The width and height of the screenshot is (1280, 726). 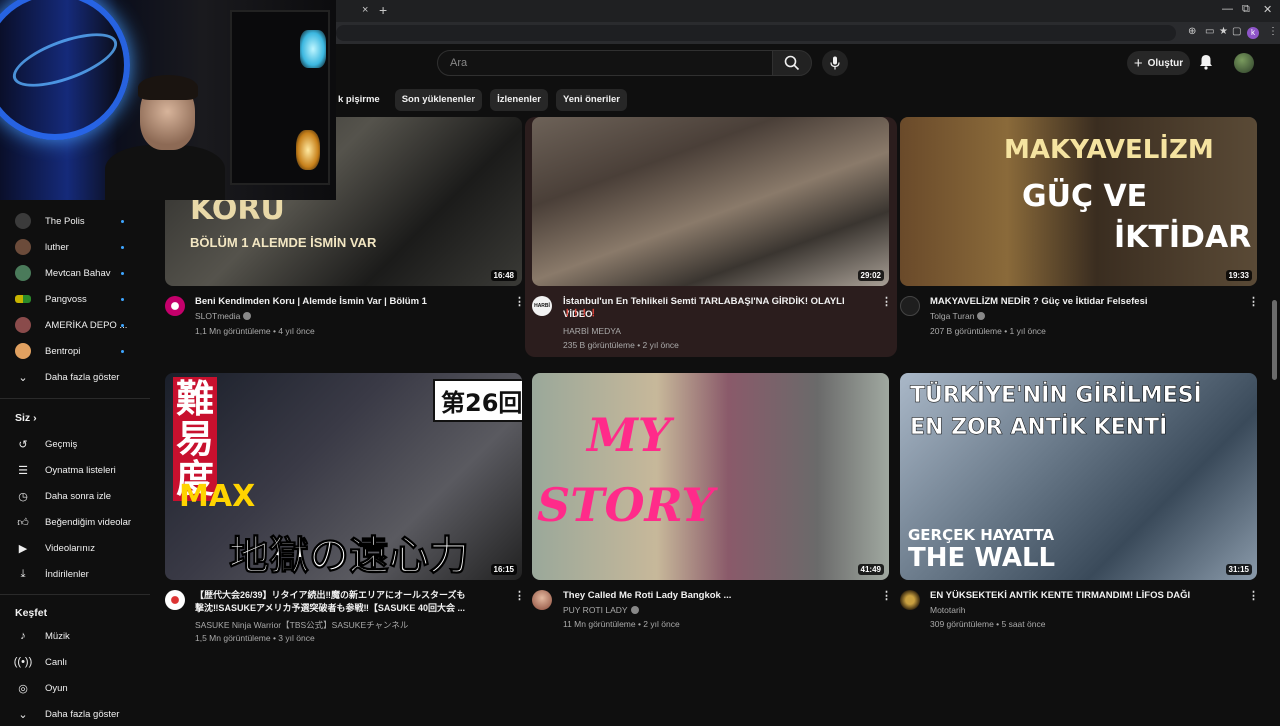 What do you see at coordinates (958, 316) in the screenshot?
I see `channel-name: Tolga Turan` at bounding box center [958, 316].